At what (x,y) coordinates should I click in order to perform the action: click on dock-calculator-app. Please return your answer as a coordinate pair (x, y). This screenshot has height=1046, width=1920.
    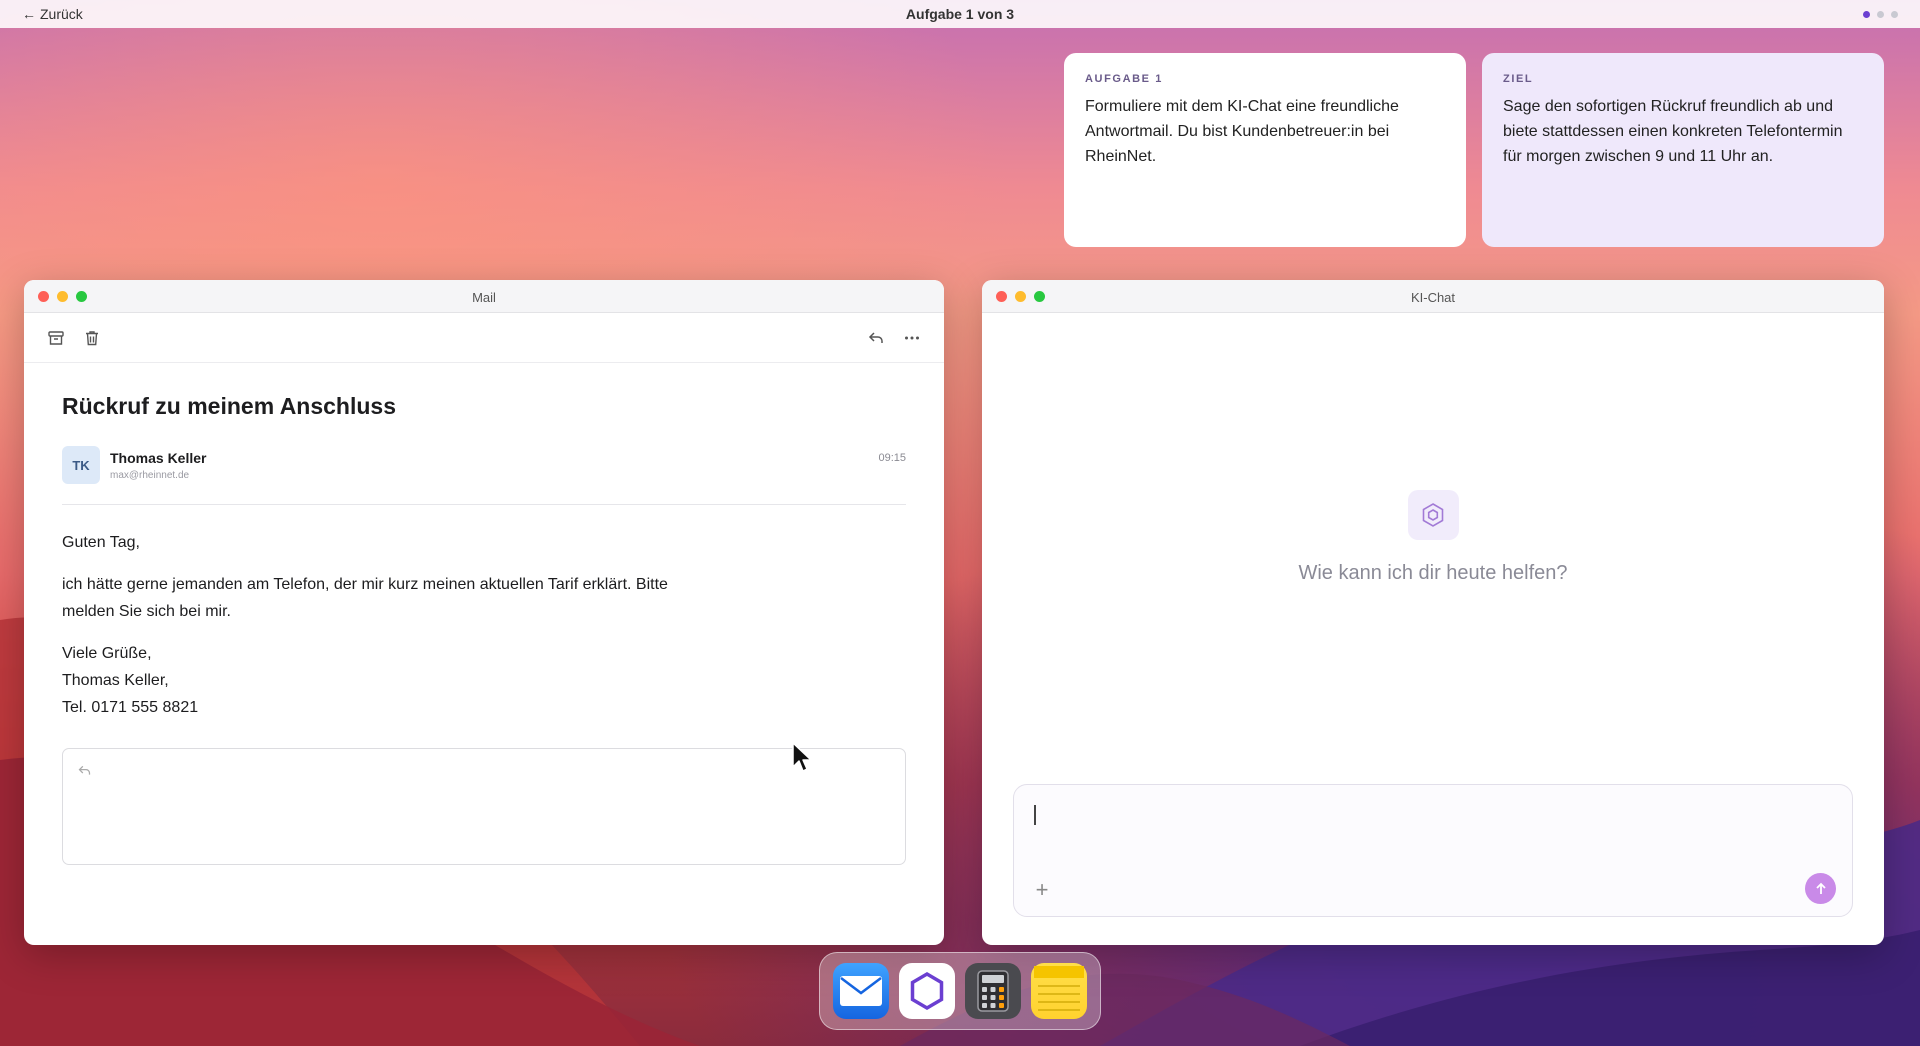
    Looking at the image, I should click on (993, 991).